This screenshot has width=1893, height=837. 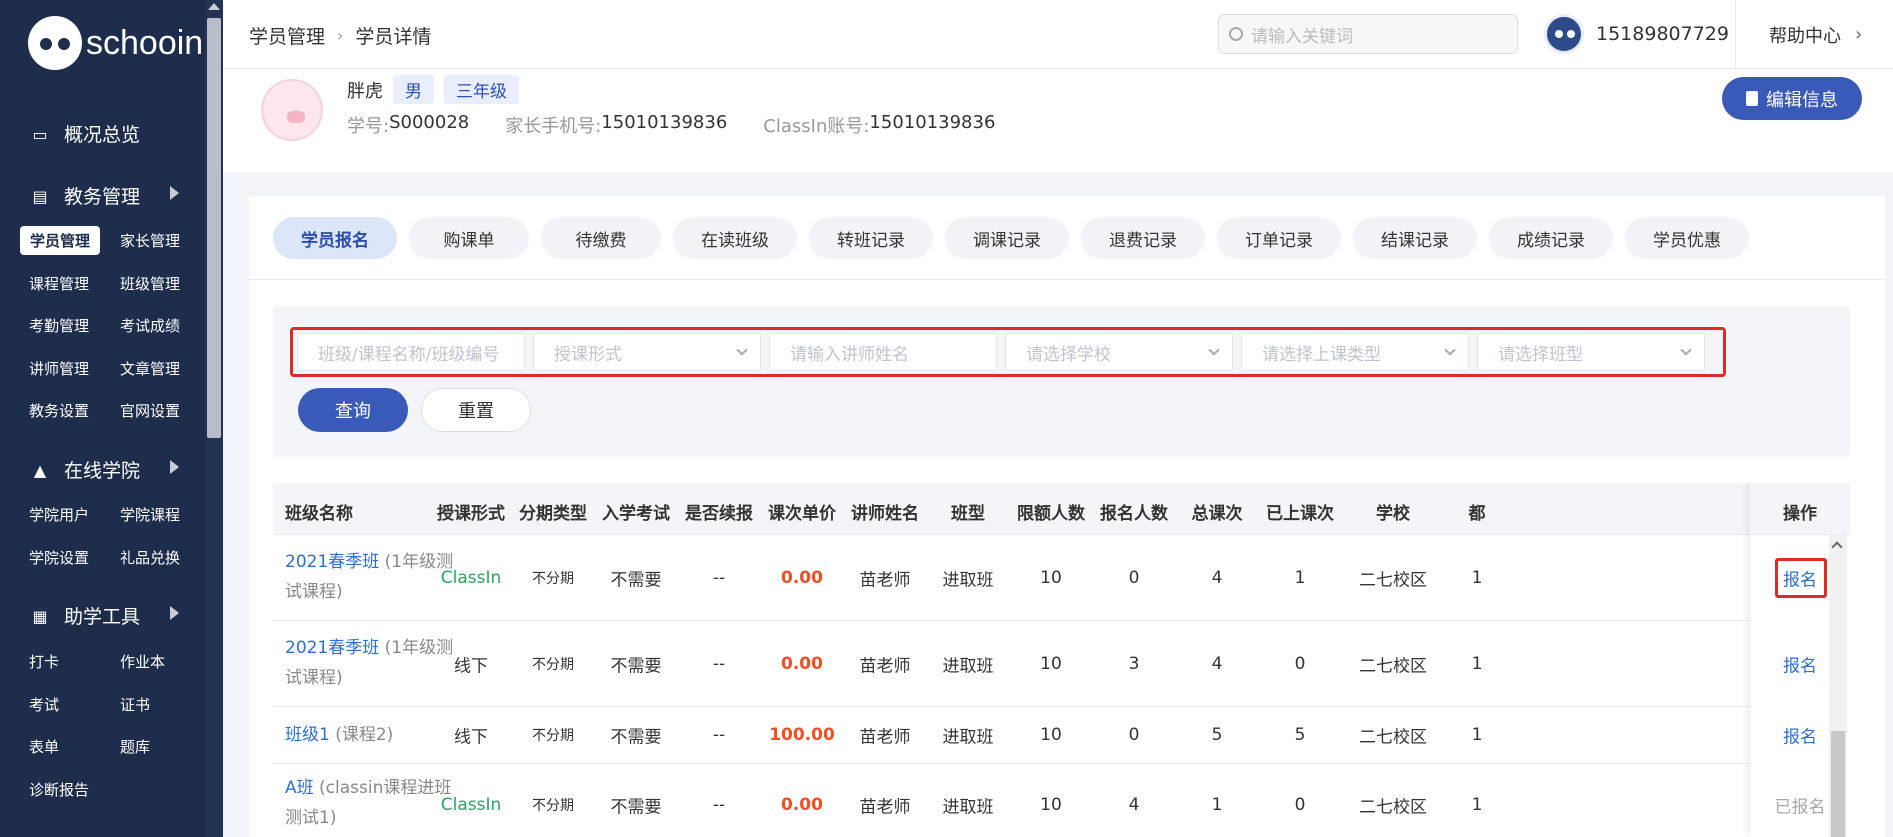 I want to click on sidebar-item-parent-mgmt: 家长管理, so click(x=150, y=240).